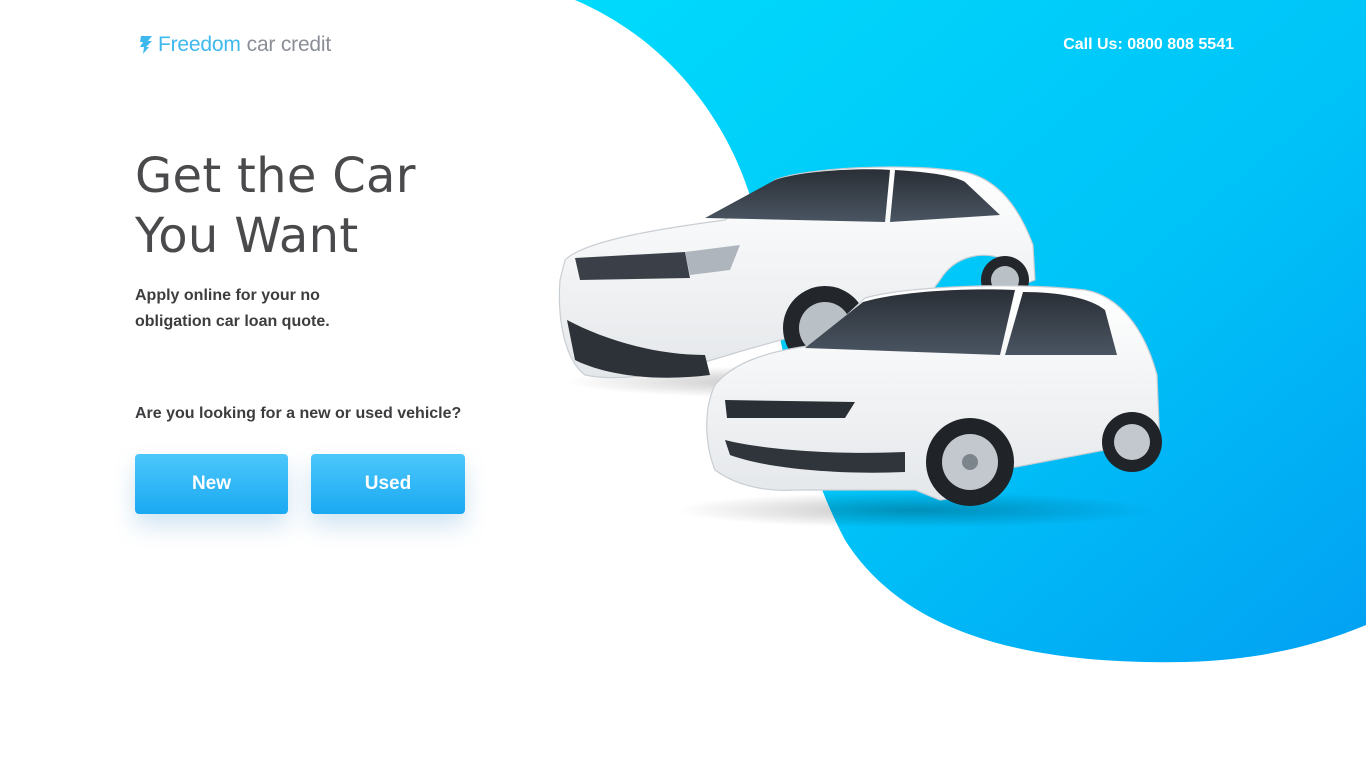  What do you see at coordinates (199, 44) in the screenshot?
I see `logo-text-primary: Freedom` at bounding box center [199, 44].